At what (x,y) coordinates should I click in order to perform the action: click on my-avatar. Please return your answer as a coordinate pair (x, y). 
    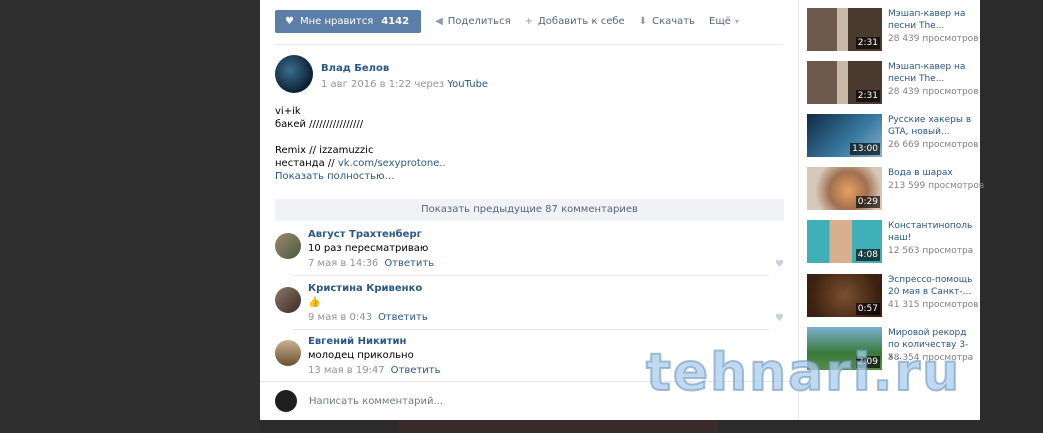
    Looking at the image, I should click on (286, 401).